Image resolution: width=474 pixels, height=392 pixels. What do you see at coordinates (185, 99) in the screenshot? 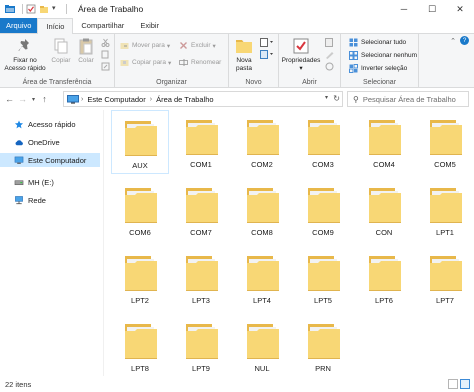
I see `breadcrumb-area-de-trabalho: Área de Trabalho` at bounding box center [185, 99].